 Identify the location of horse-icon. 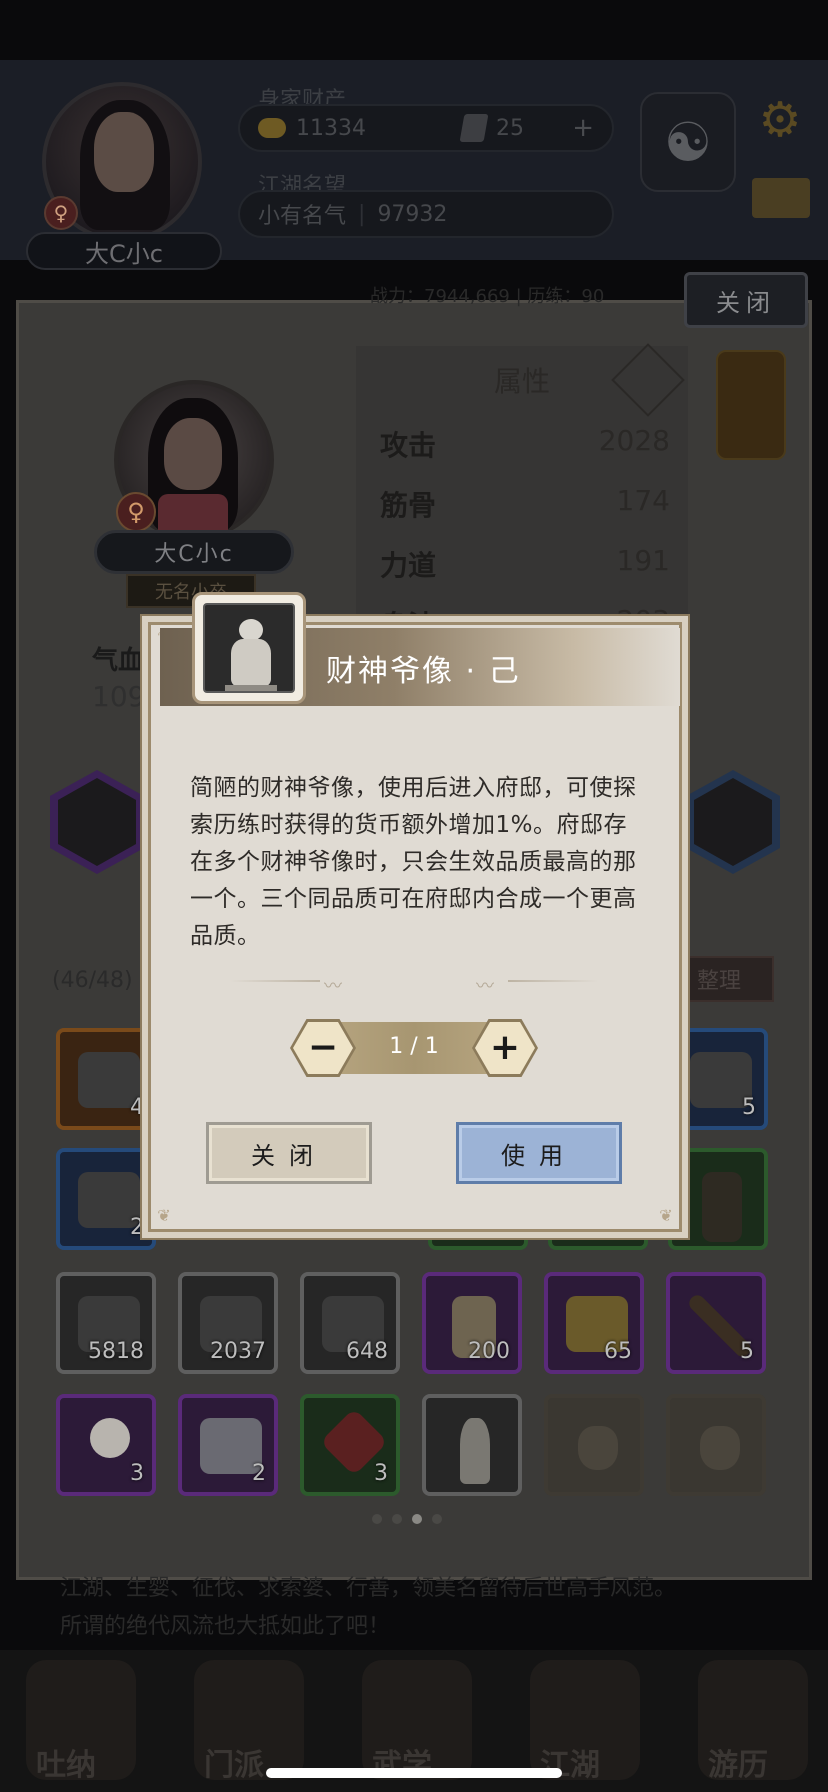
(733, 822).